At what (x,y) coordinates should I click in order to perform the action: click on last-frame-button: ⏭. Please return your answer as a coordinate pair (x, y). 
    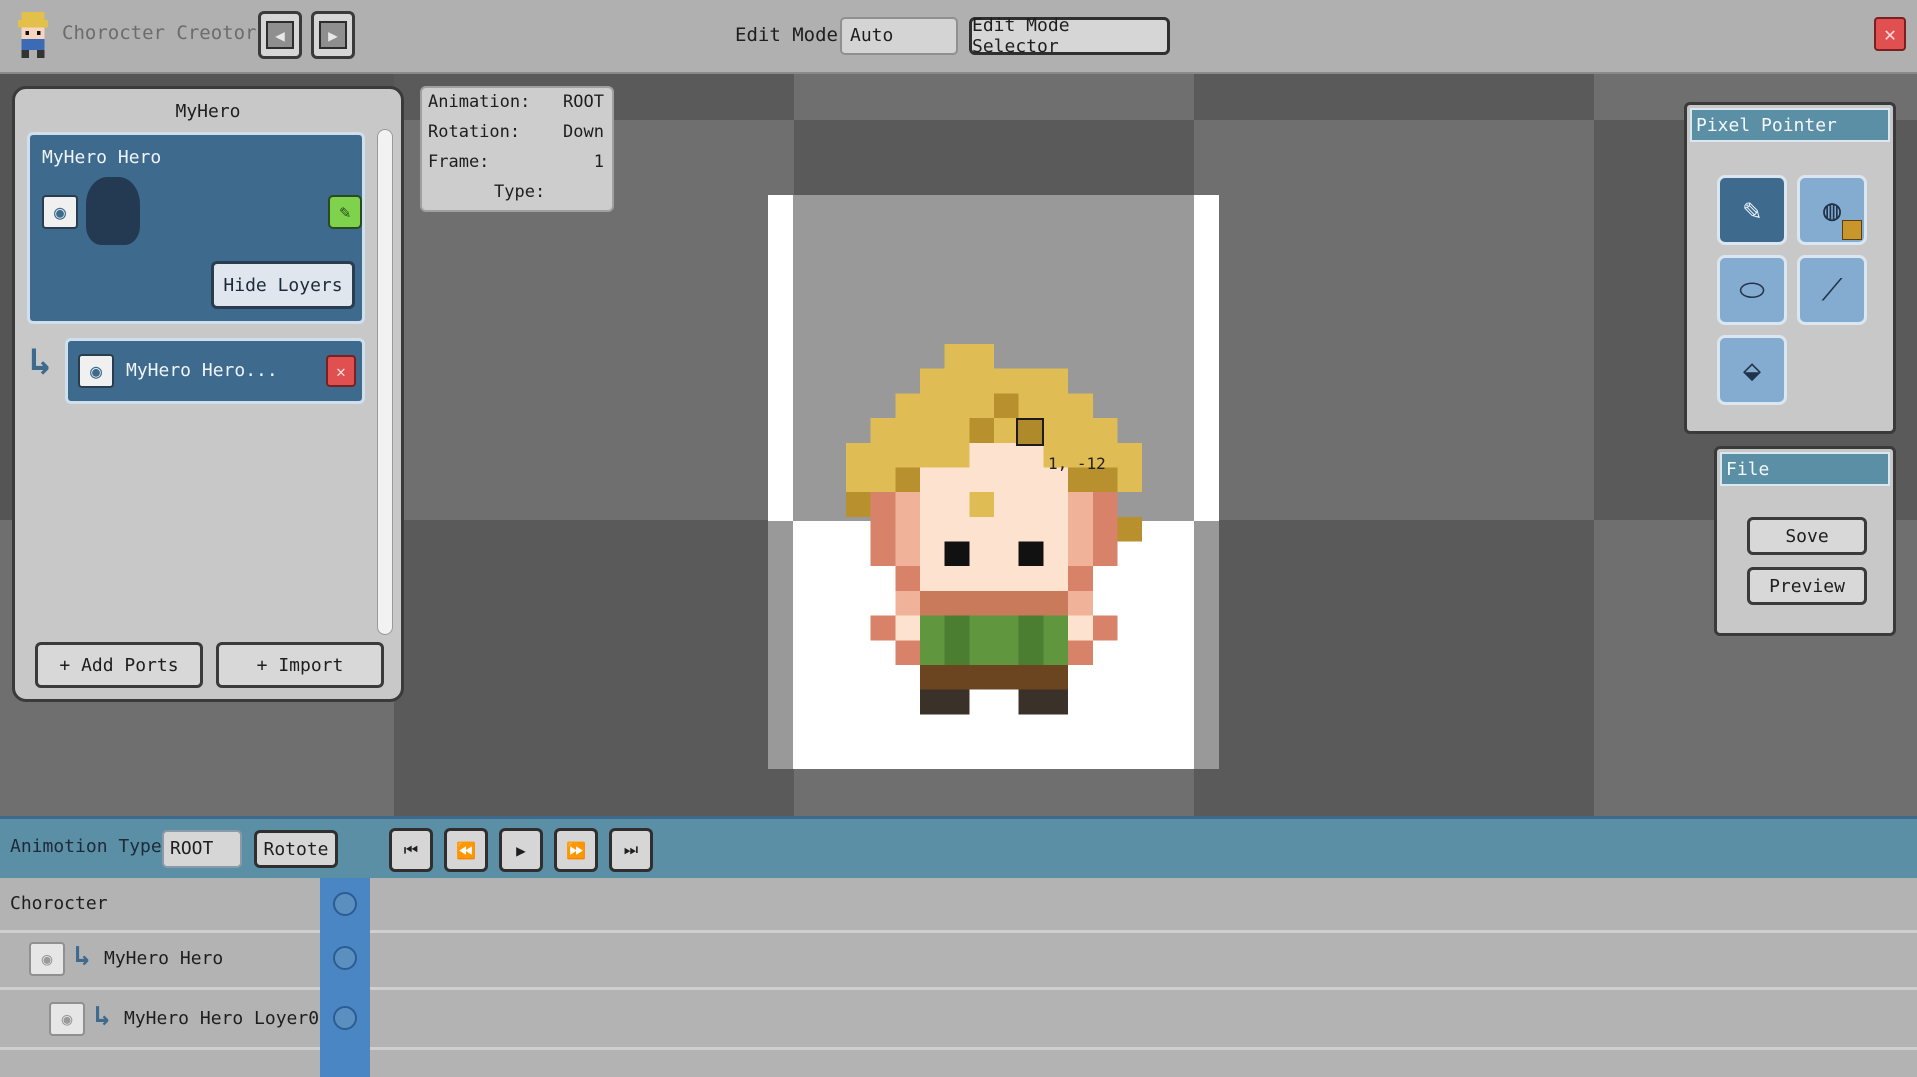
    Looking at the image, I should click on (631, 850).